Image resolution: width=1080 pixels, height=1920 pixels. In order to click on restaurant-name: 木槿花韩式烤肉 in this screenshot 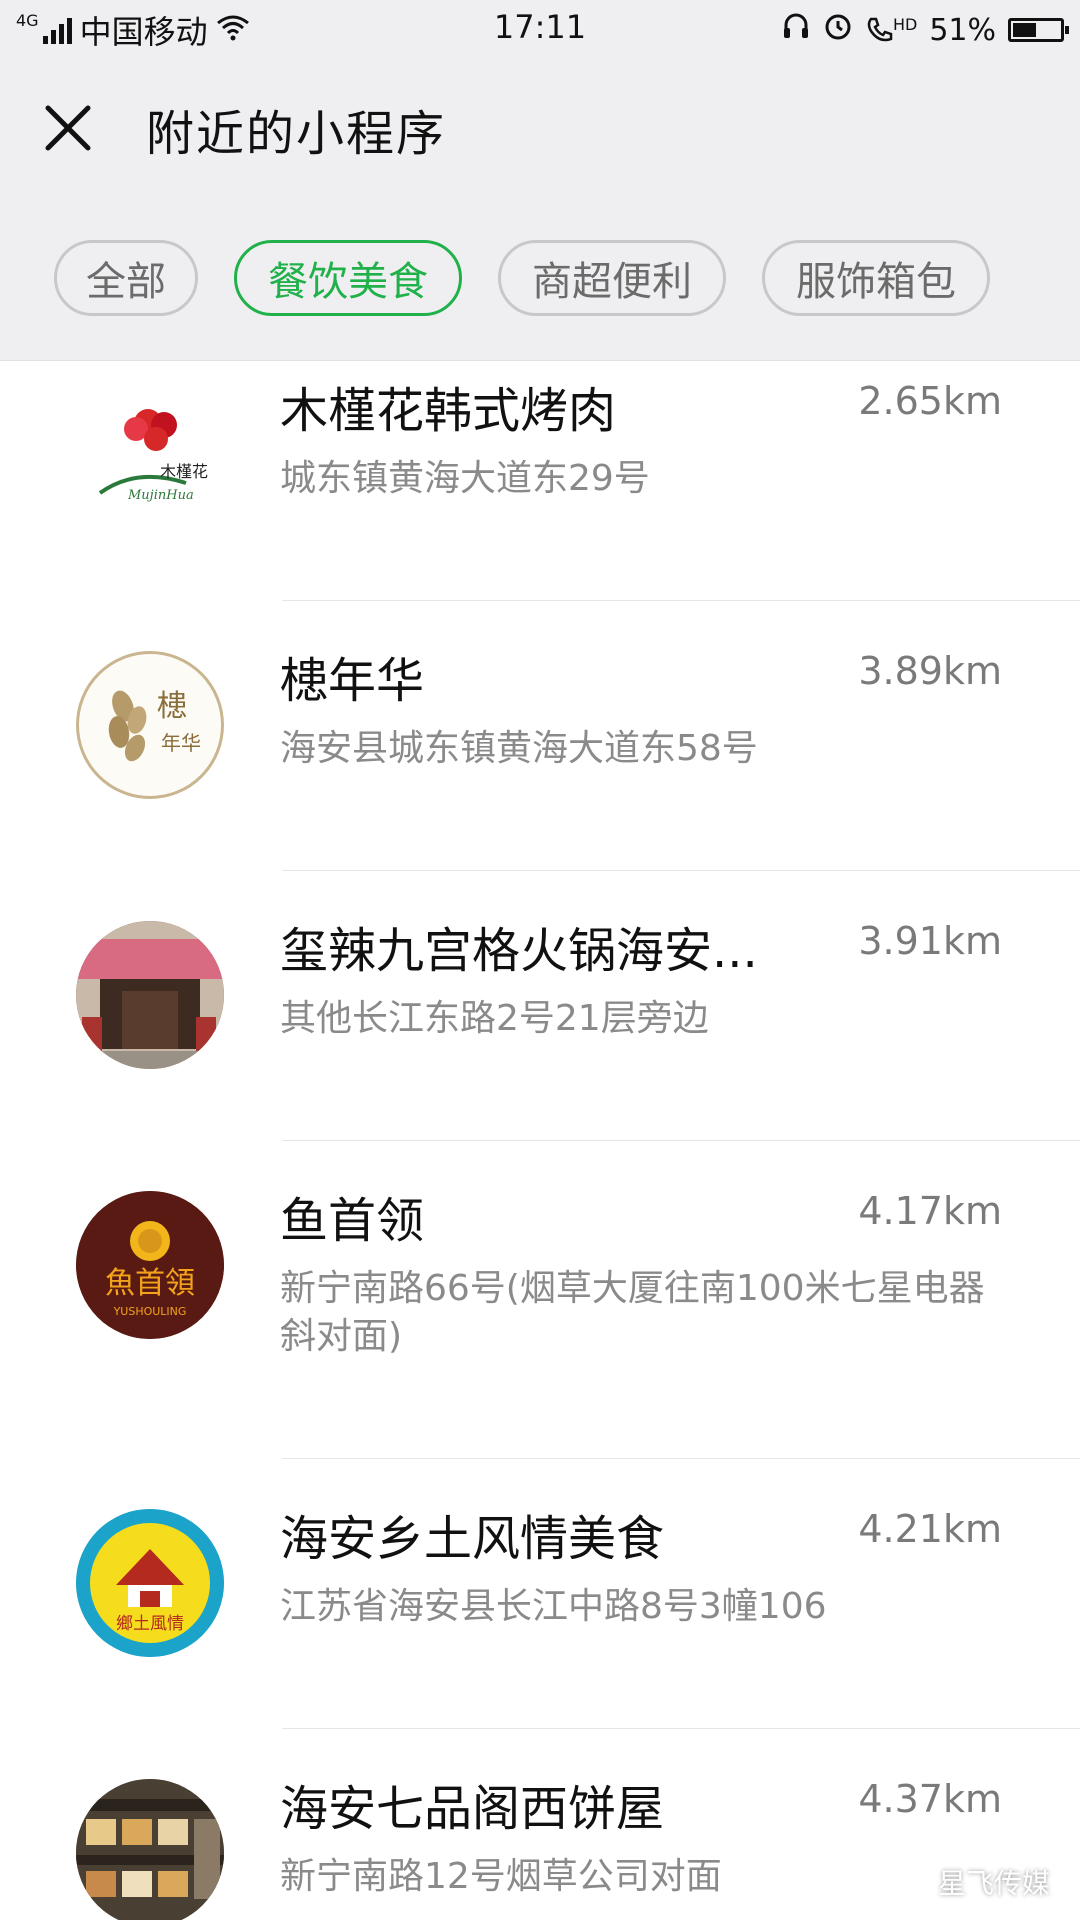, I will do `click(448, 411)`.